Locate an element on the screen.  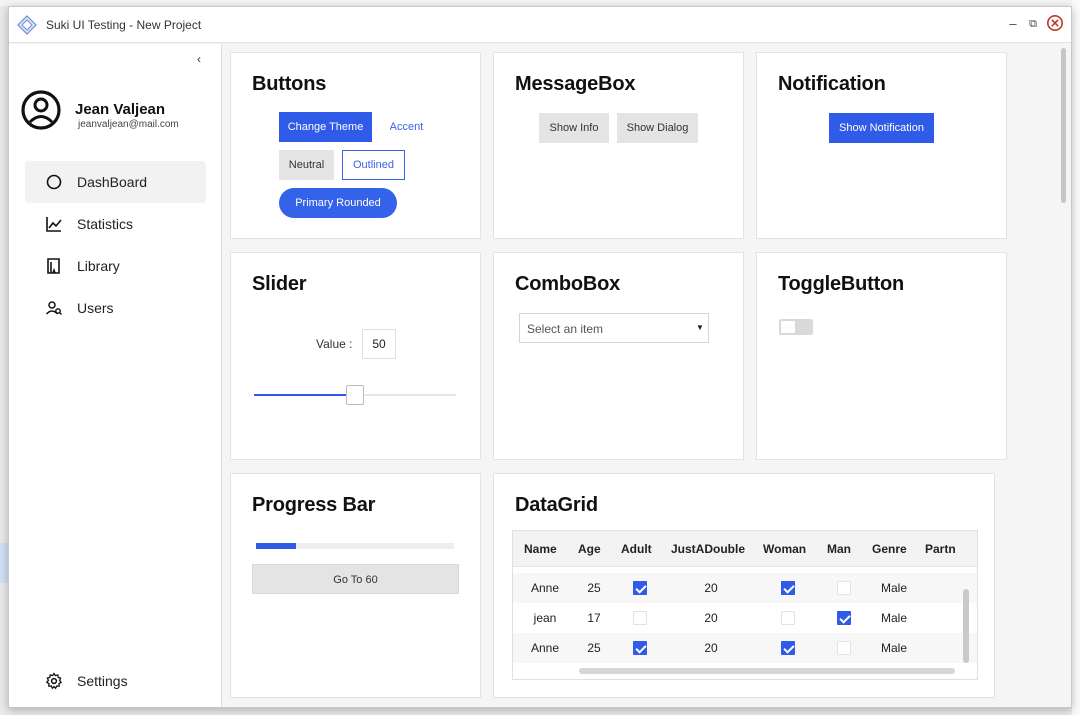
slider-thumb is located at coordinates (355, 395).